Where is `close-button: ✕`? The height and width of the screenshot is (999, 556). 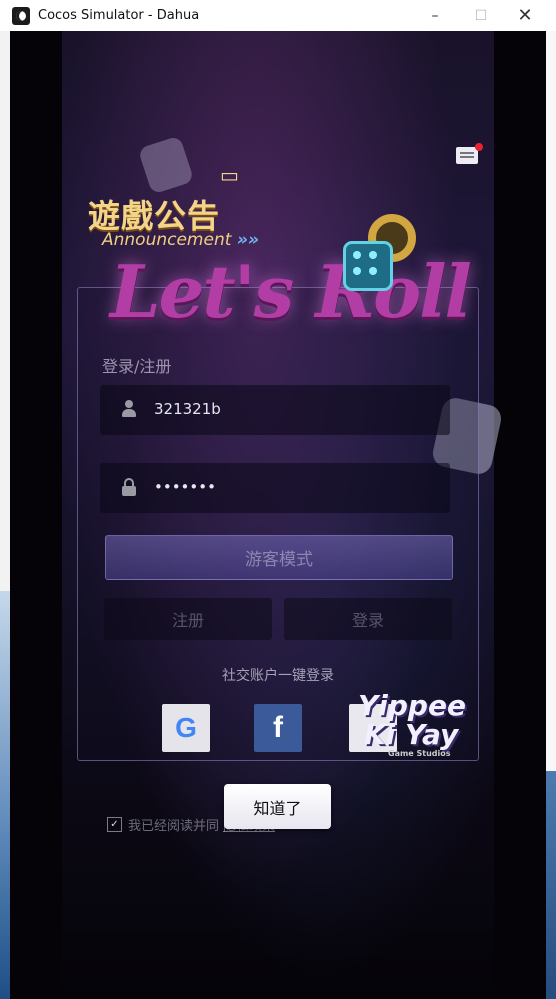 close-button: ✕ is located at coordinates (525, 15).